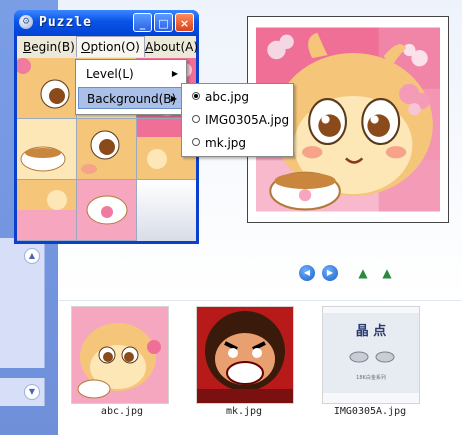  I want to click on menu-item-img0305a: IMG0305A.jpg, so click(237, 120).